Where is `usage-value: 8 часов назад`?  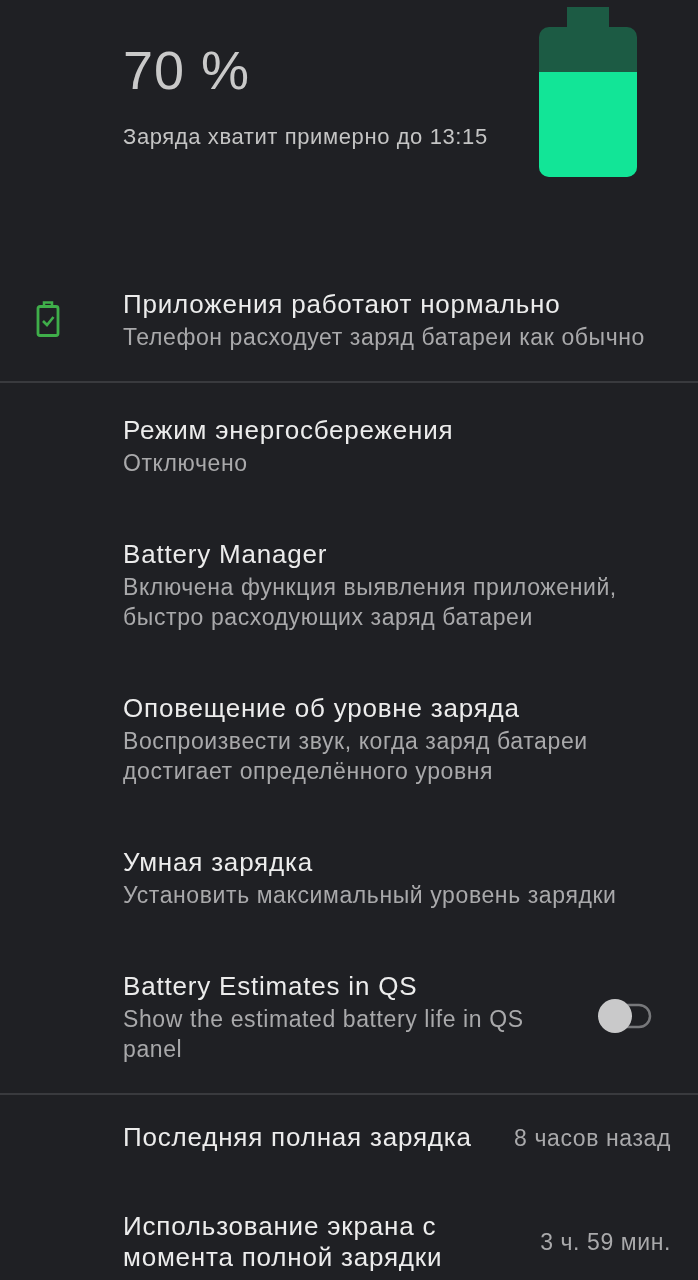 usage-value: 8 часов назад is located at coordinates (592, 1138).